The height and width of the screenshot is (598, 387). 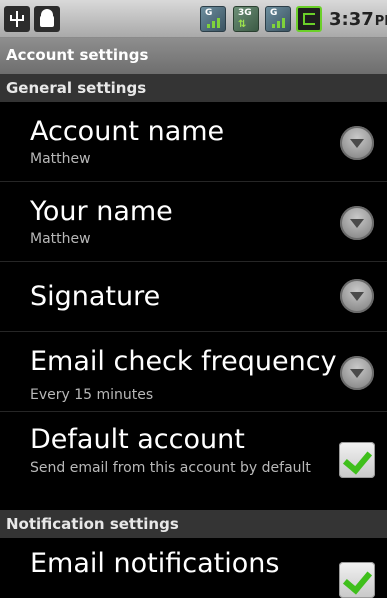 What do you see at coordinates (170, 468) in the screenshot?
I see `pref-summary: Send email from this account by default` at bounding box center [170, 468].